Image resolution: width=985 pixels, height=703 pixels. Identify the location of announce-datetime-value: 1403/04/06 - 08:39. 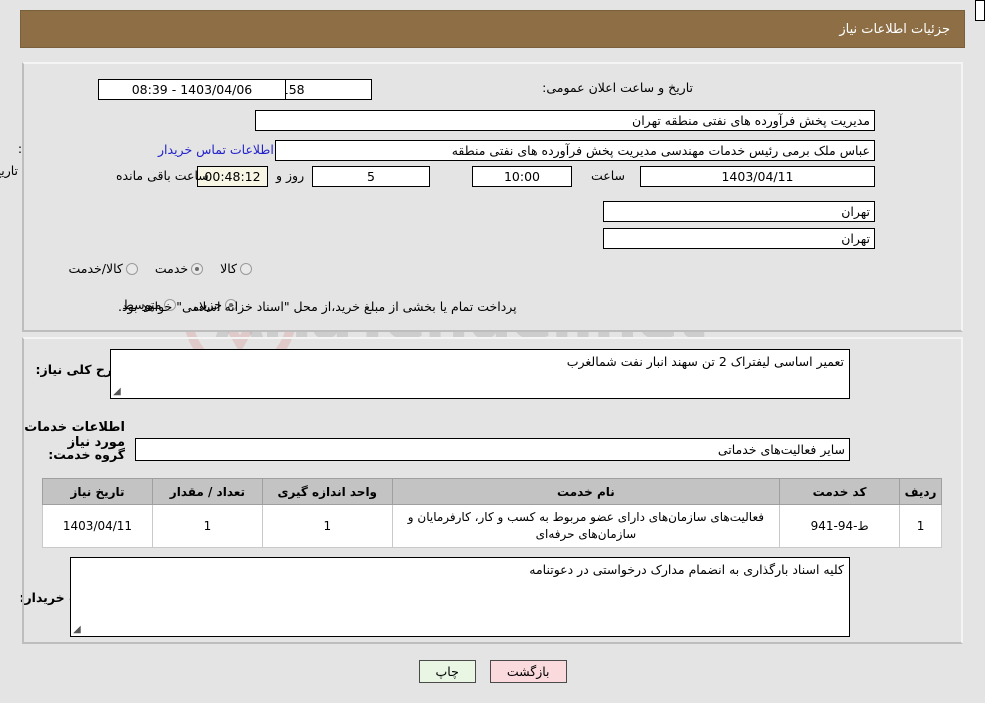
(192, 89).